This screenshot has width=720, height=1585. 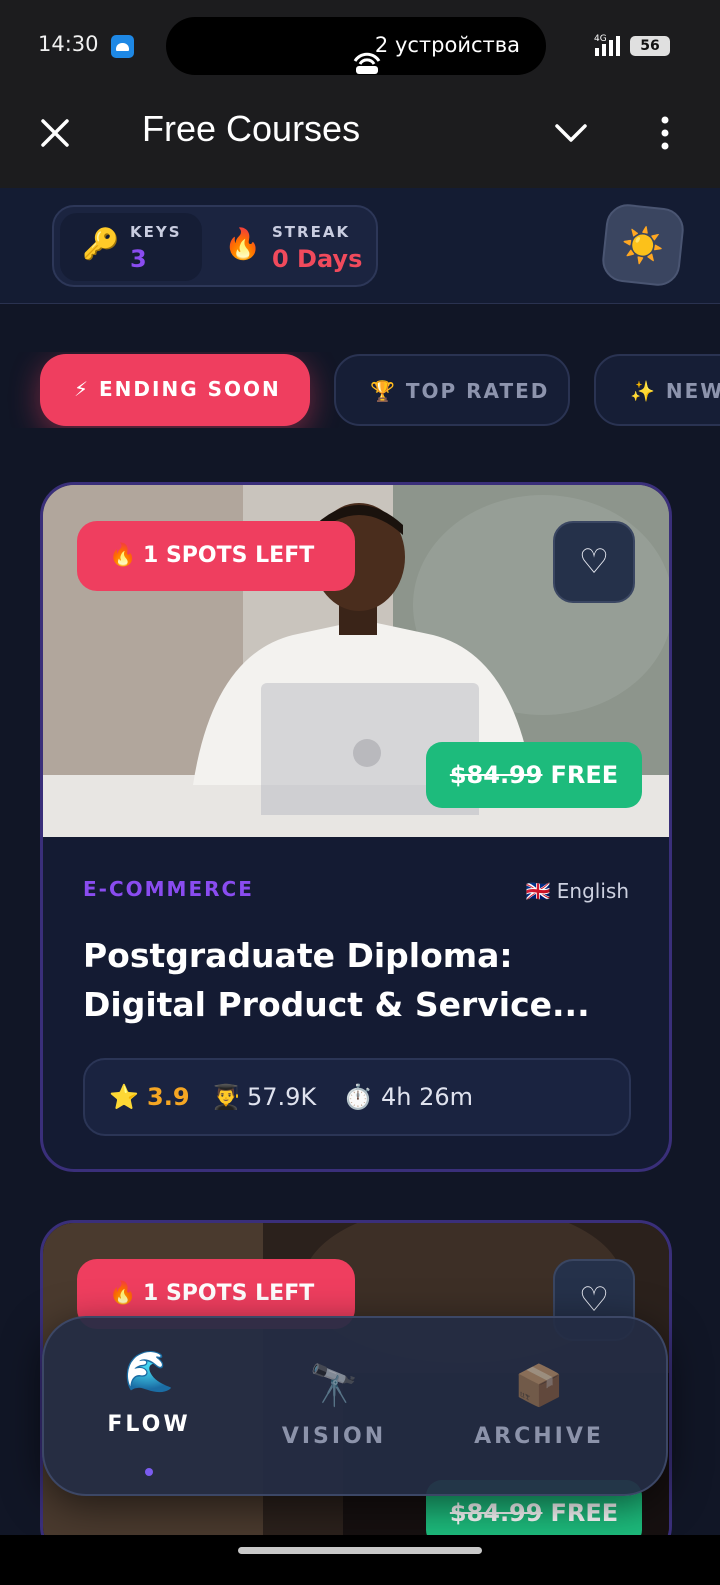 I want to click on keys-stat: 🔑 KEYS 3, so click(x=131, y=247).